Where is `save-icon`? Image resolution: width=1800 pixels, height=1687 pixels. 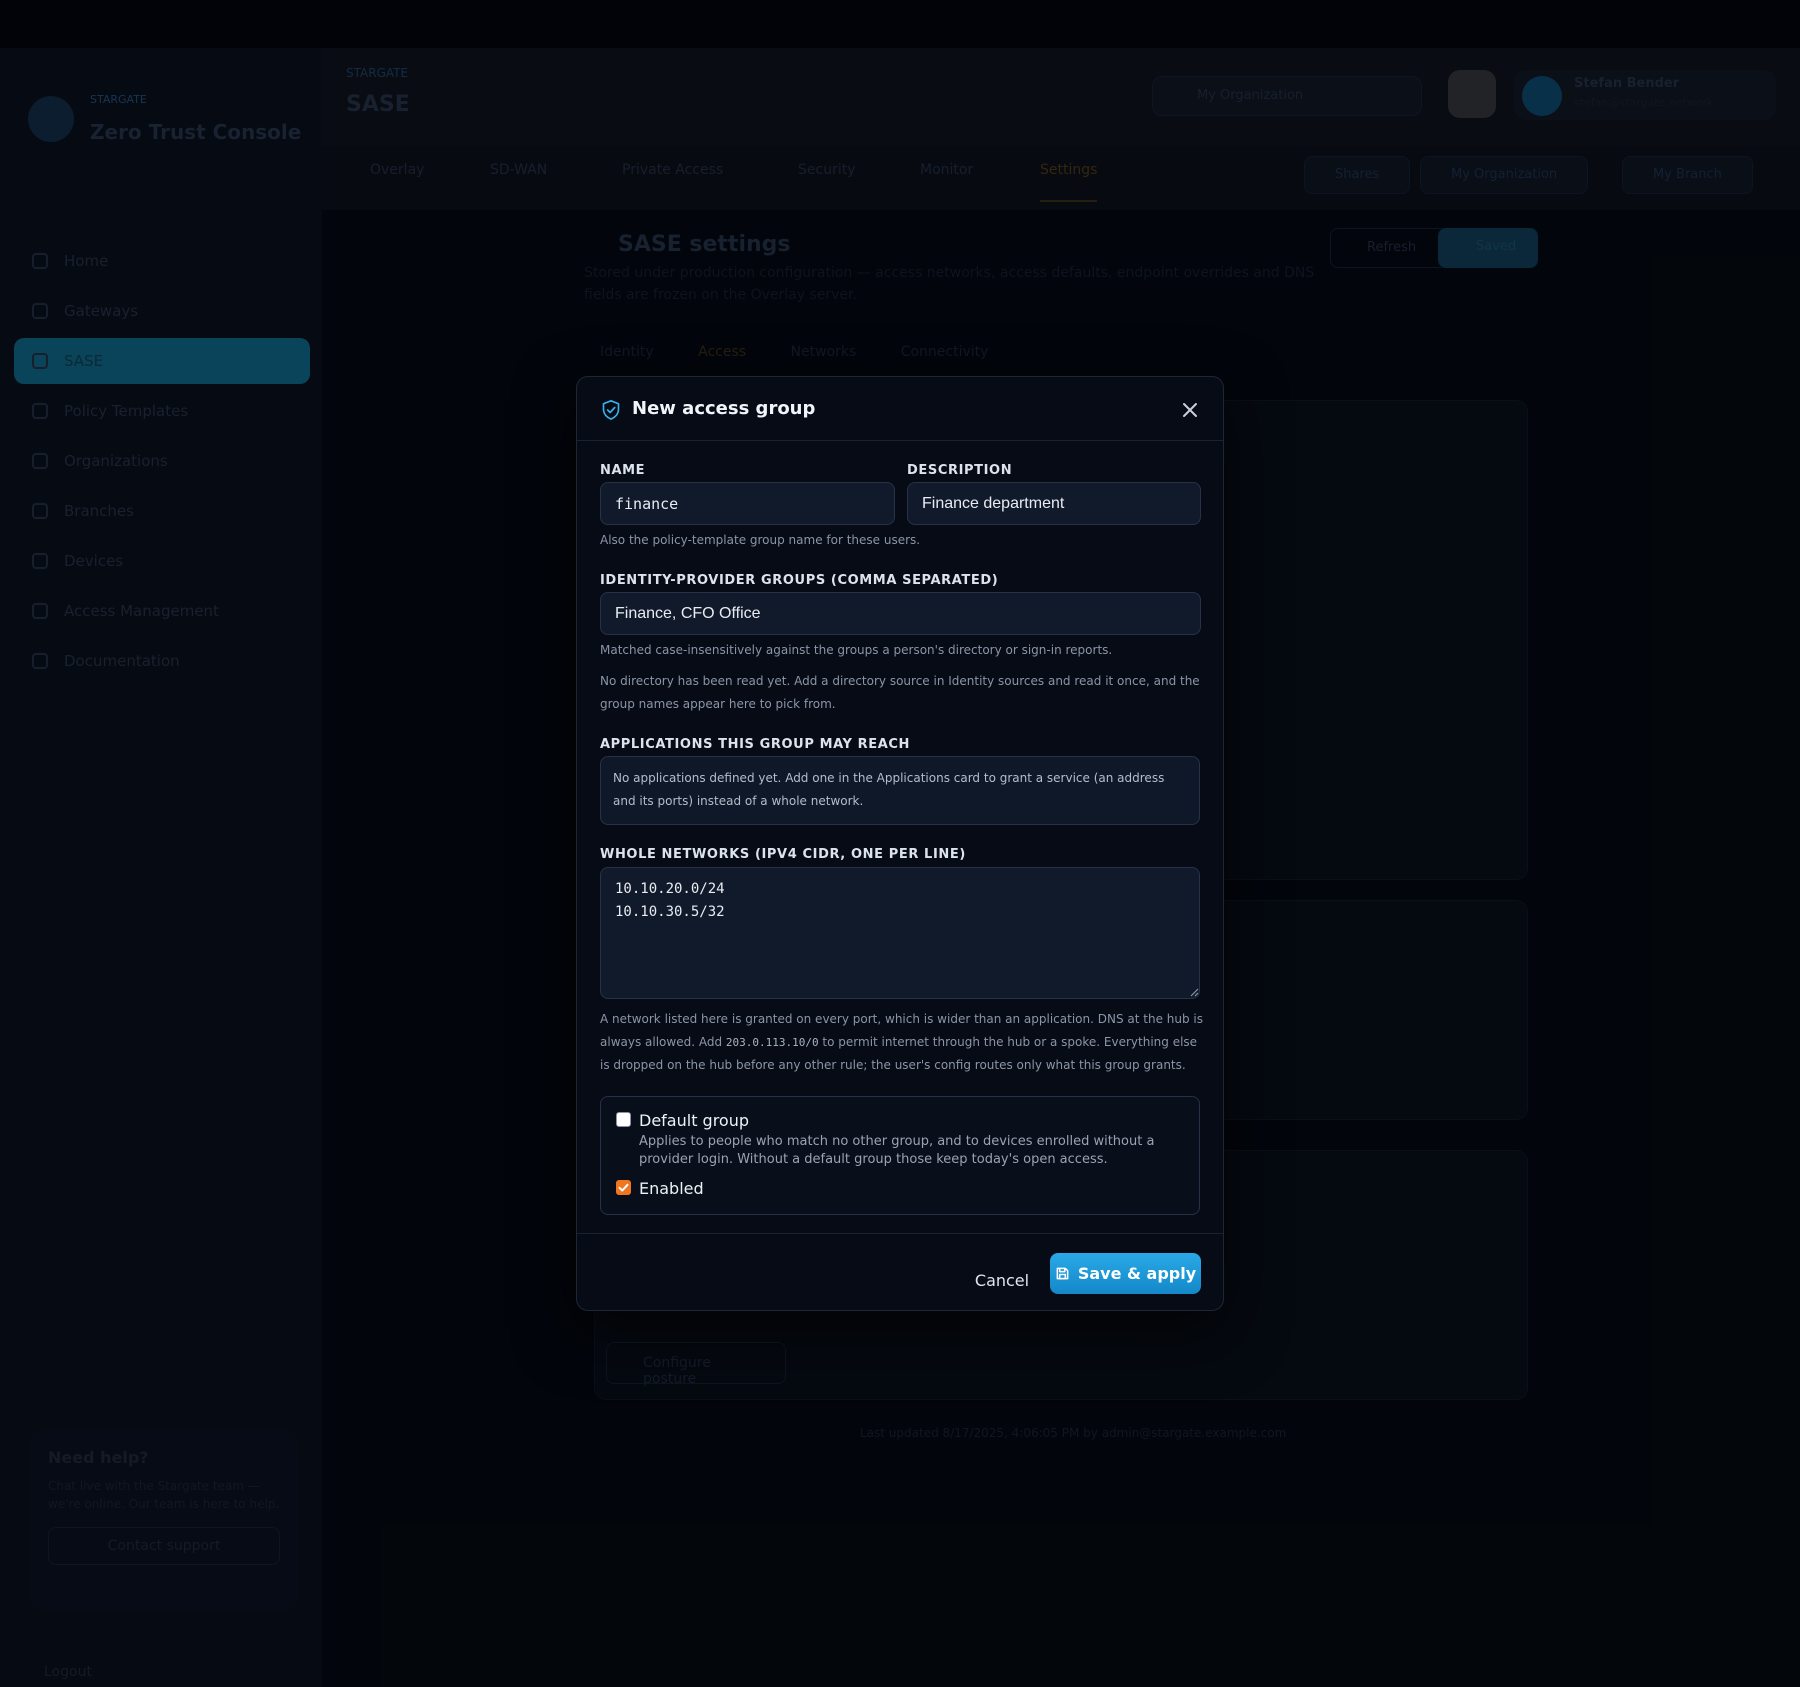
save-icon is located at coordinates (1062, 1273).